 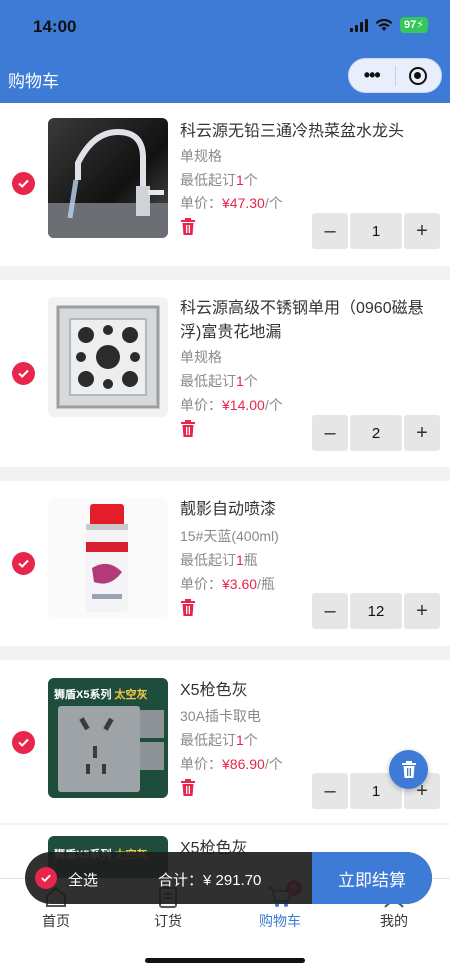 I want to click on product-name: X5枪色灰, so click(x=214, y=690).